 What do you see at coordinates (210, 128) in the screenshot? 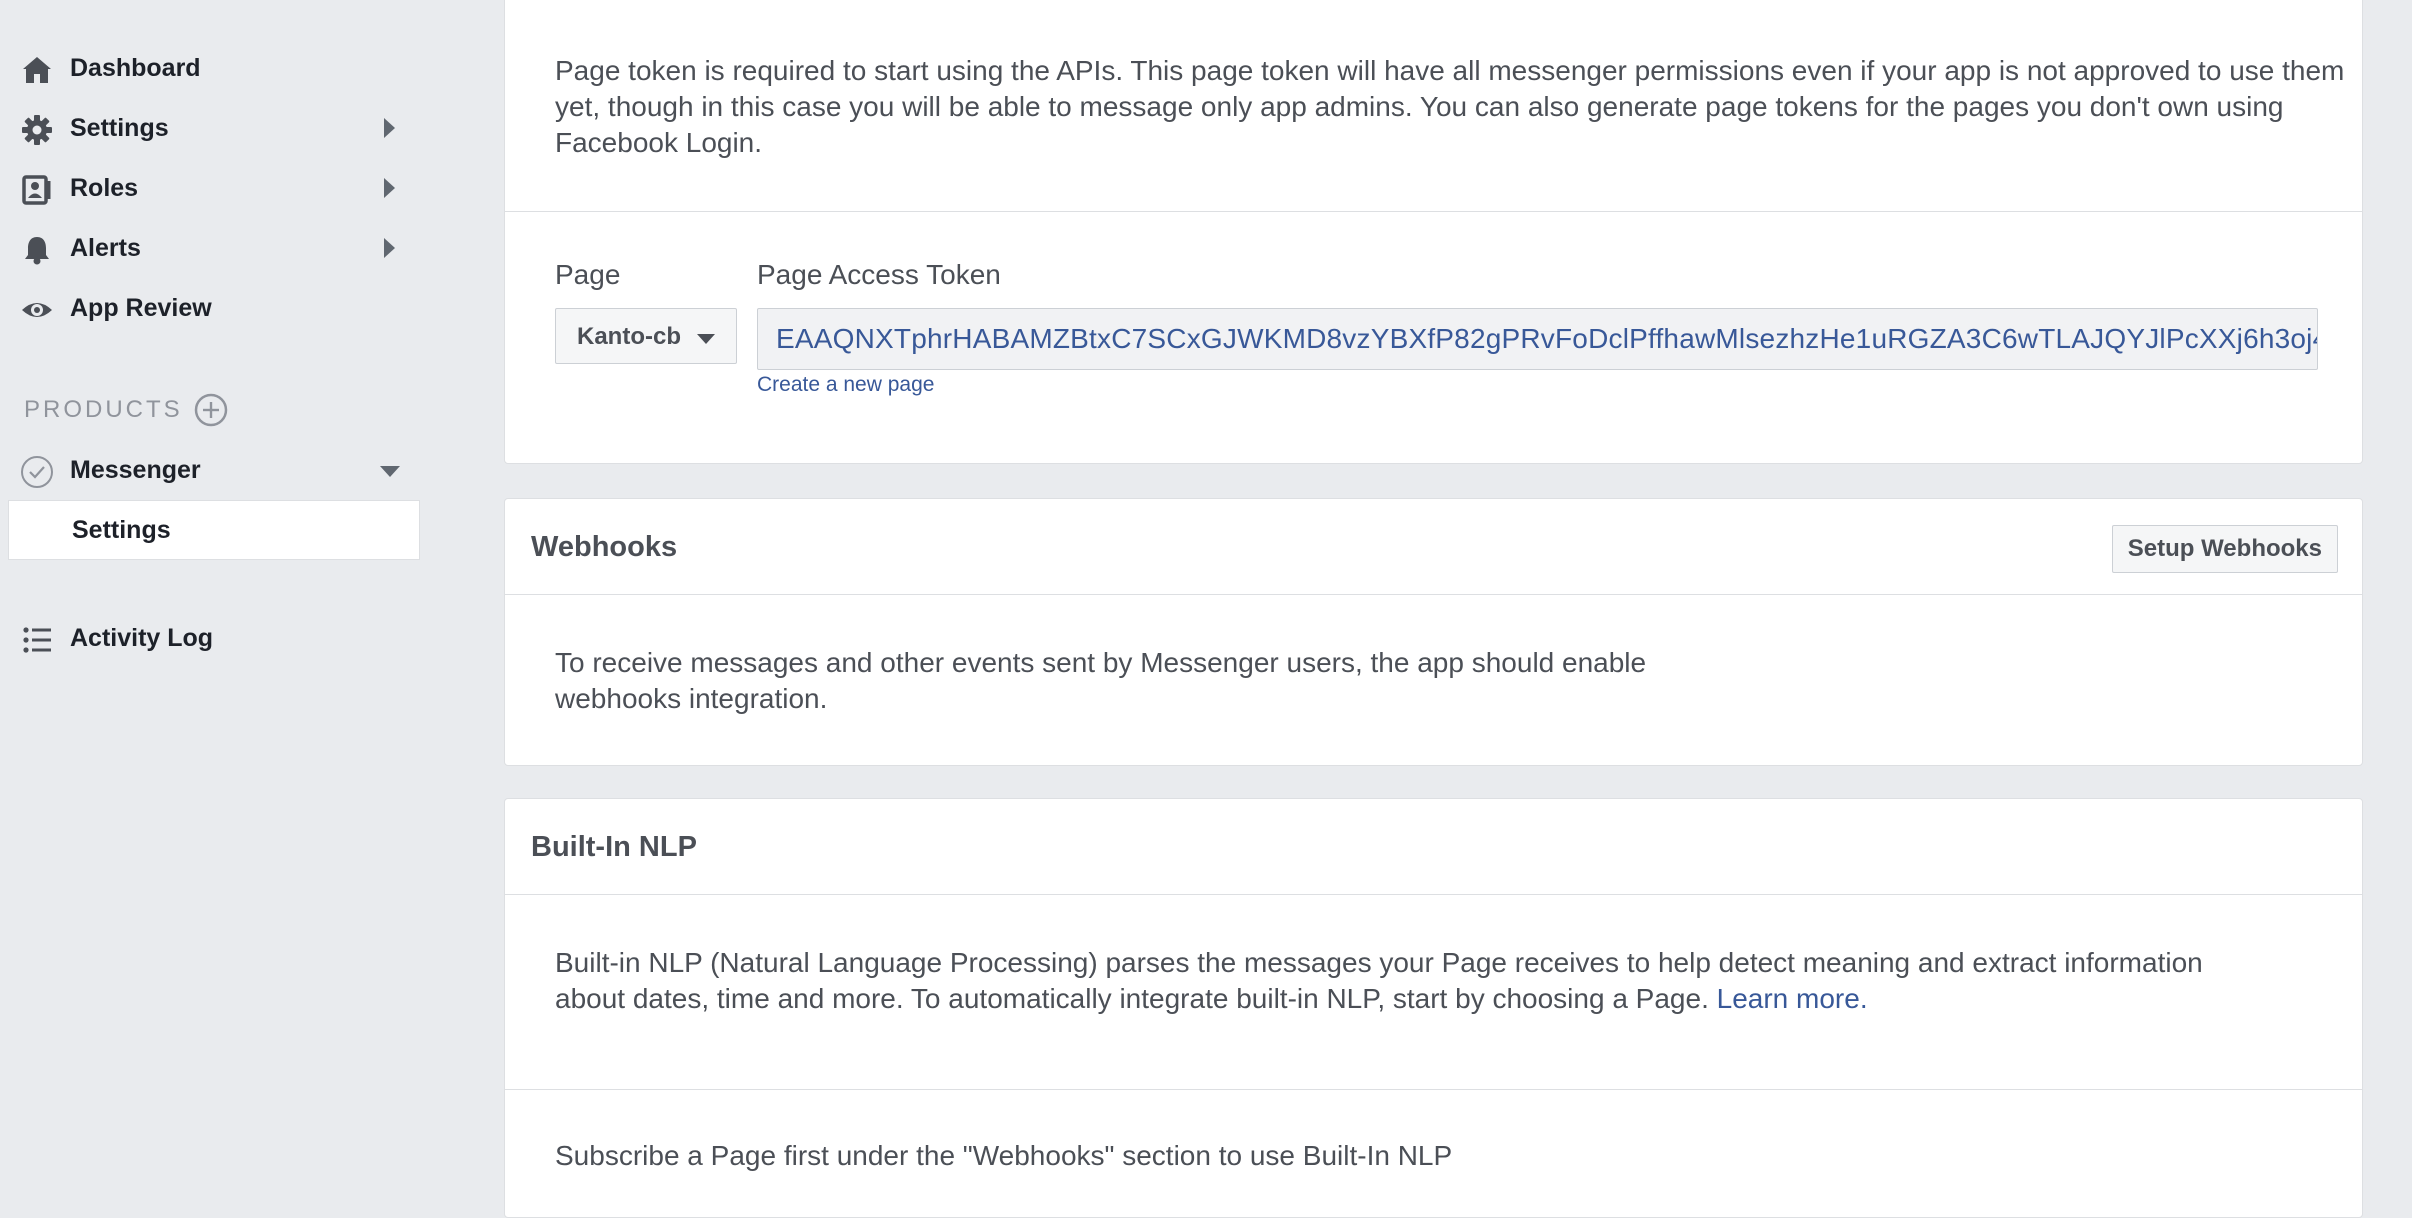
I see `sidebar-item-settings: Settings` at bounding box center [210, 128].